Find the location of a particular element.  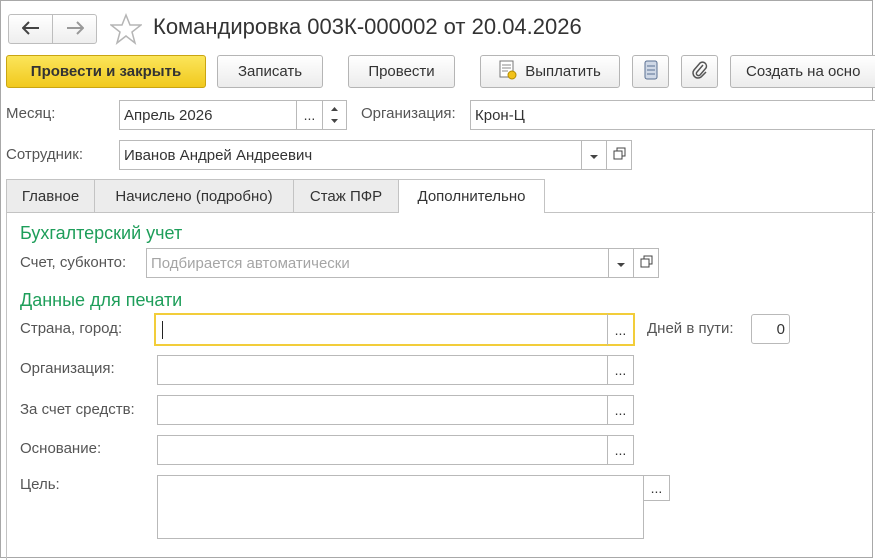

month-spinner is located at coordinates (334, 115).